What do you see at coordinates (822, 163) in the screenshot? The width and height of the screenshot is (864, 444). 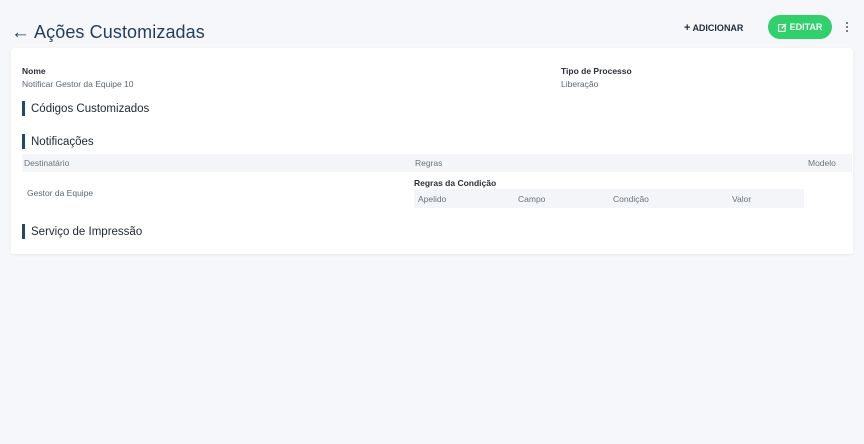 I see `column-modelo: Modelo` at bounding box center [822, 163].